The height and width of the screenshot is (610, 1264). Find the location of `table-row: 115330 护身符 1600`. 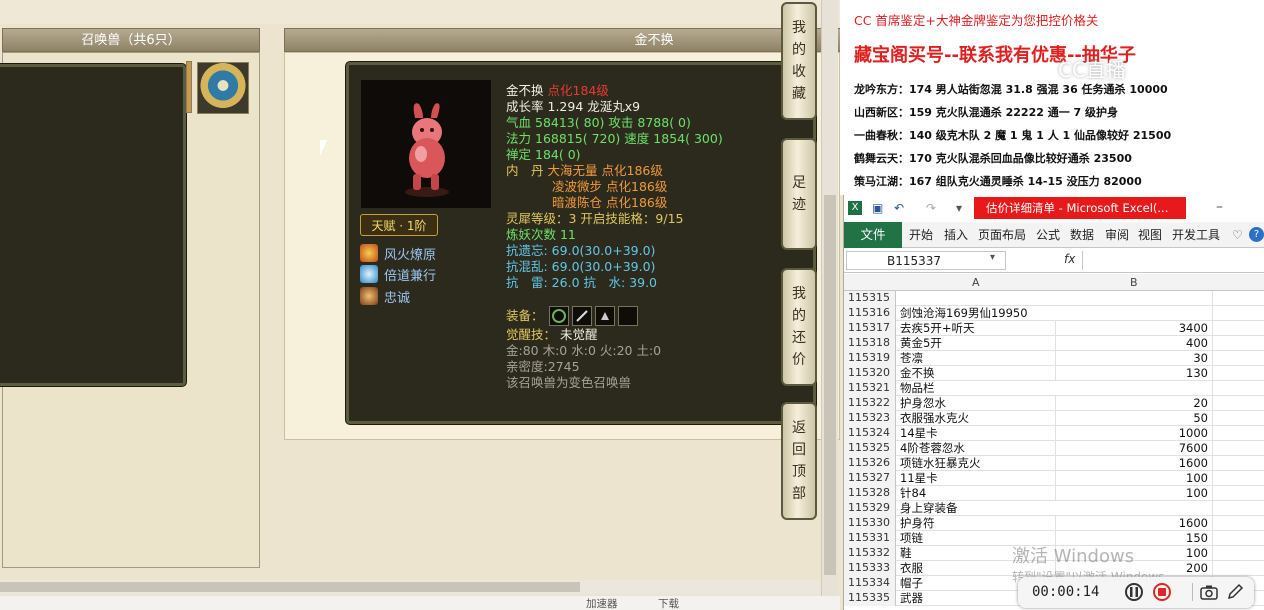

table-row: 115330 护身符 1600 is located at coordinates (1054, 523).